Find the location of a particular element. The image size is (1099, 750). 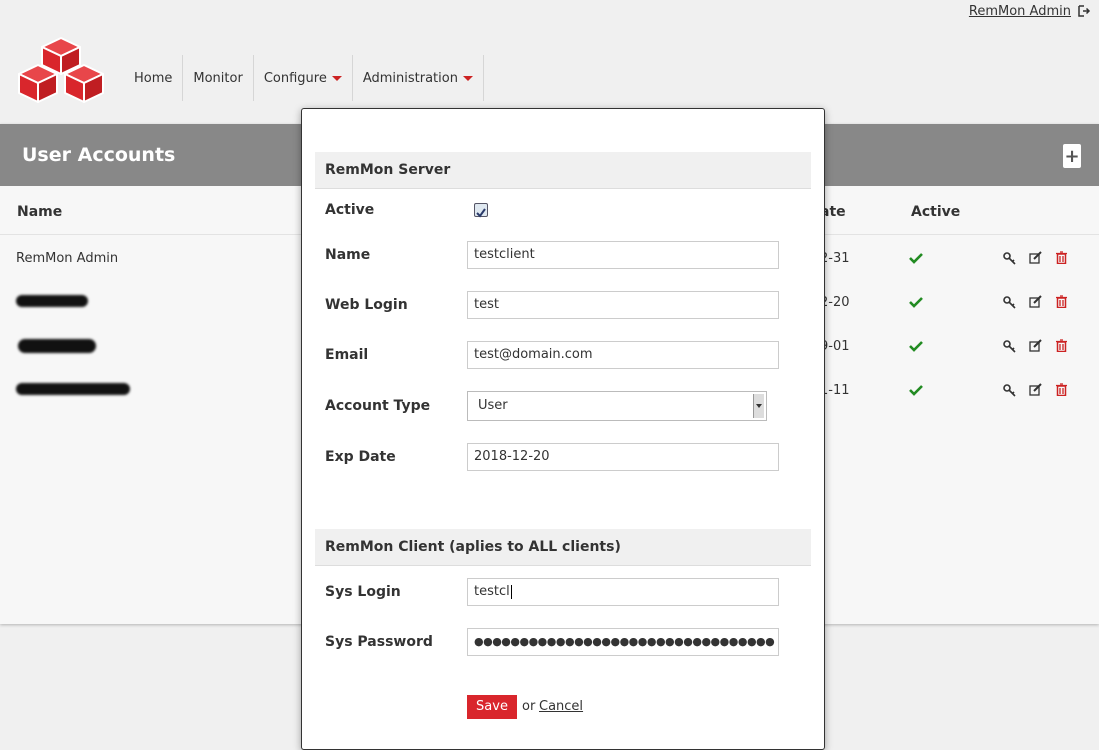

add-user-button: + is located at coordinates (1072, 156).